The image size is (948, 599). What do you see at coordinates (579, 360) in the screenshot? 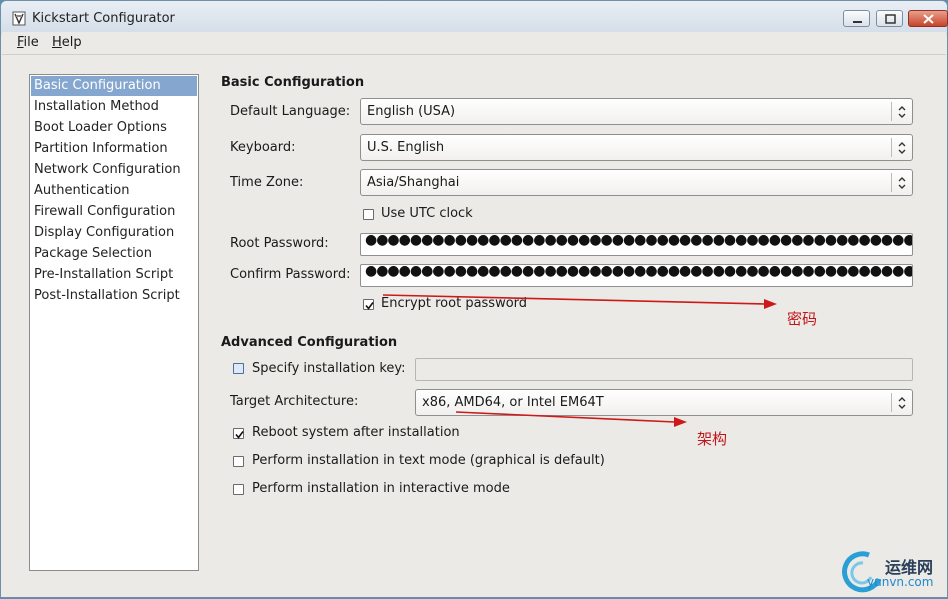
I see `annotation-arrows` at bounding box center [579, 360].